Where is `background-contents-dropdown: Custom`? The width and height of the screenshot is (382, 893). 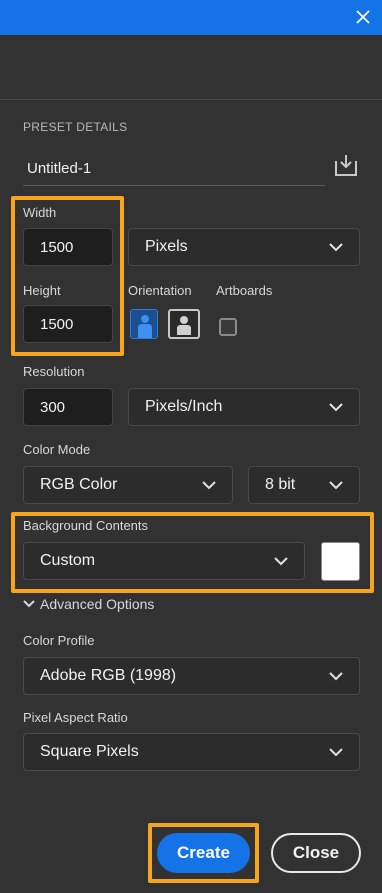 background-contents-dropdown: Custom is located at coordinates (164, 561).